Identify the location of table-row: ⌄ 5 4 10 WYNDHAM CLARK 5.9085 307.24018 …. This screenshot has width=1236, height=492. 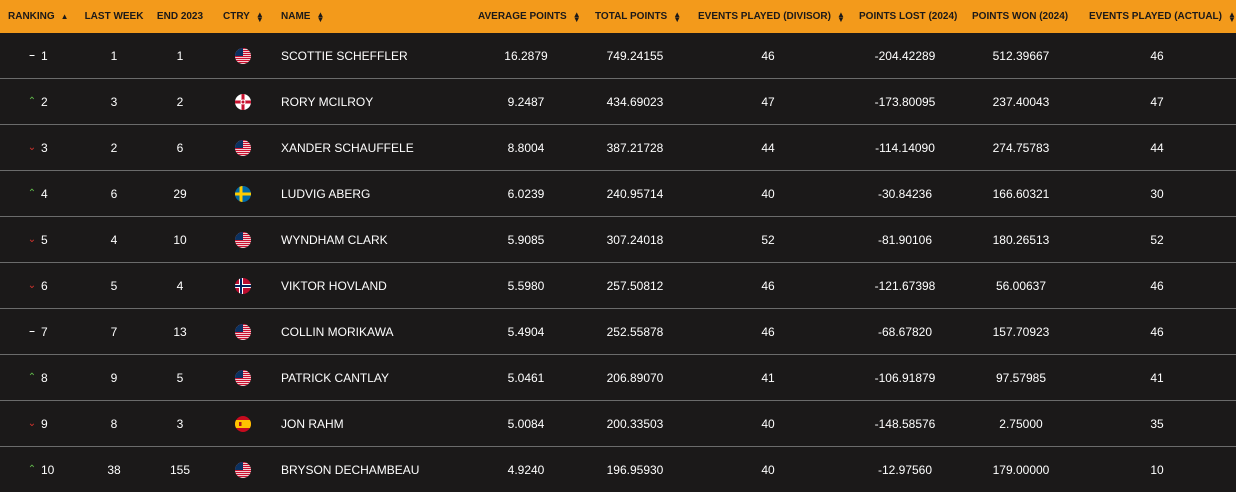
(618, 240).